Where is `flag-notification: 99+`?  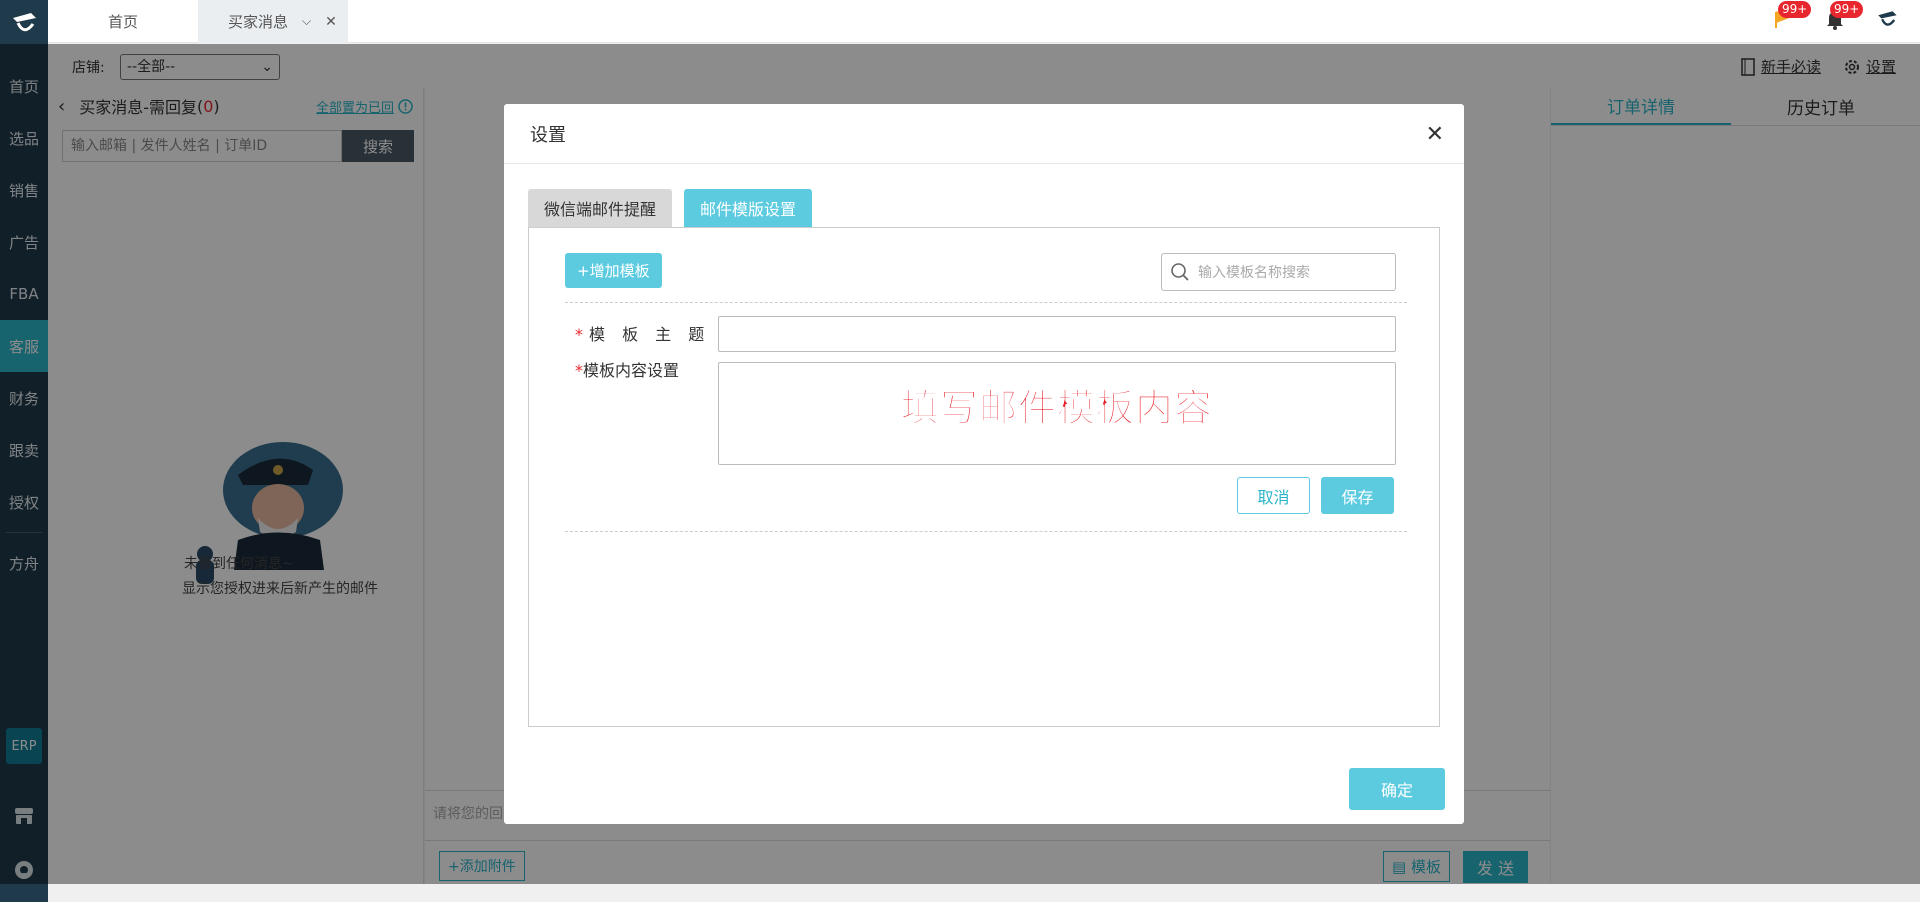 flag-notification: 99+ is located at coordinates (1790, 18).